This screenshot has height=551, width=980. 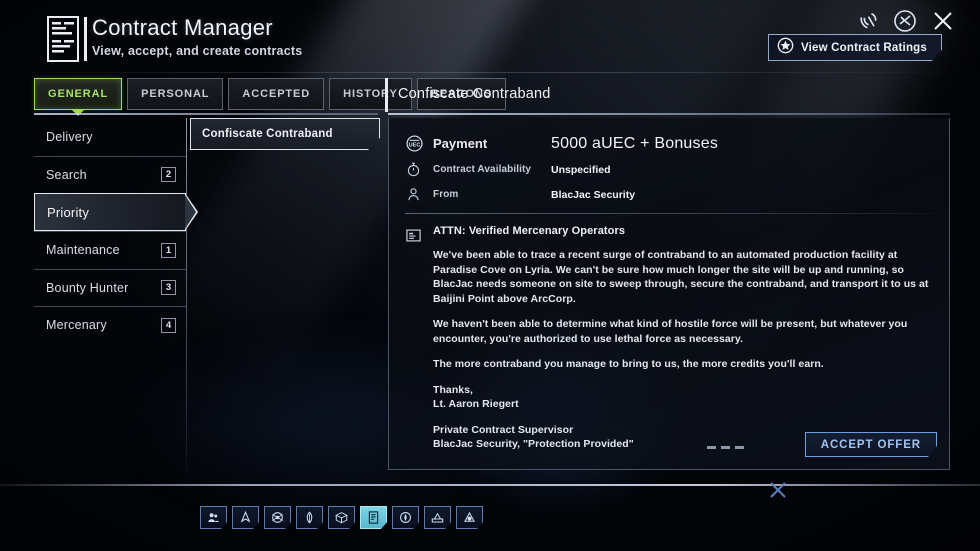 What do you see at coordinates (419, 169) in the screenshot?
I see `stopwatch-icon` at bounding box center [419, 169].